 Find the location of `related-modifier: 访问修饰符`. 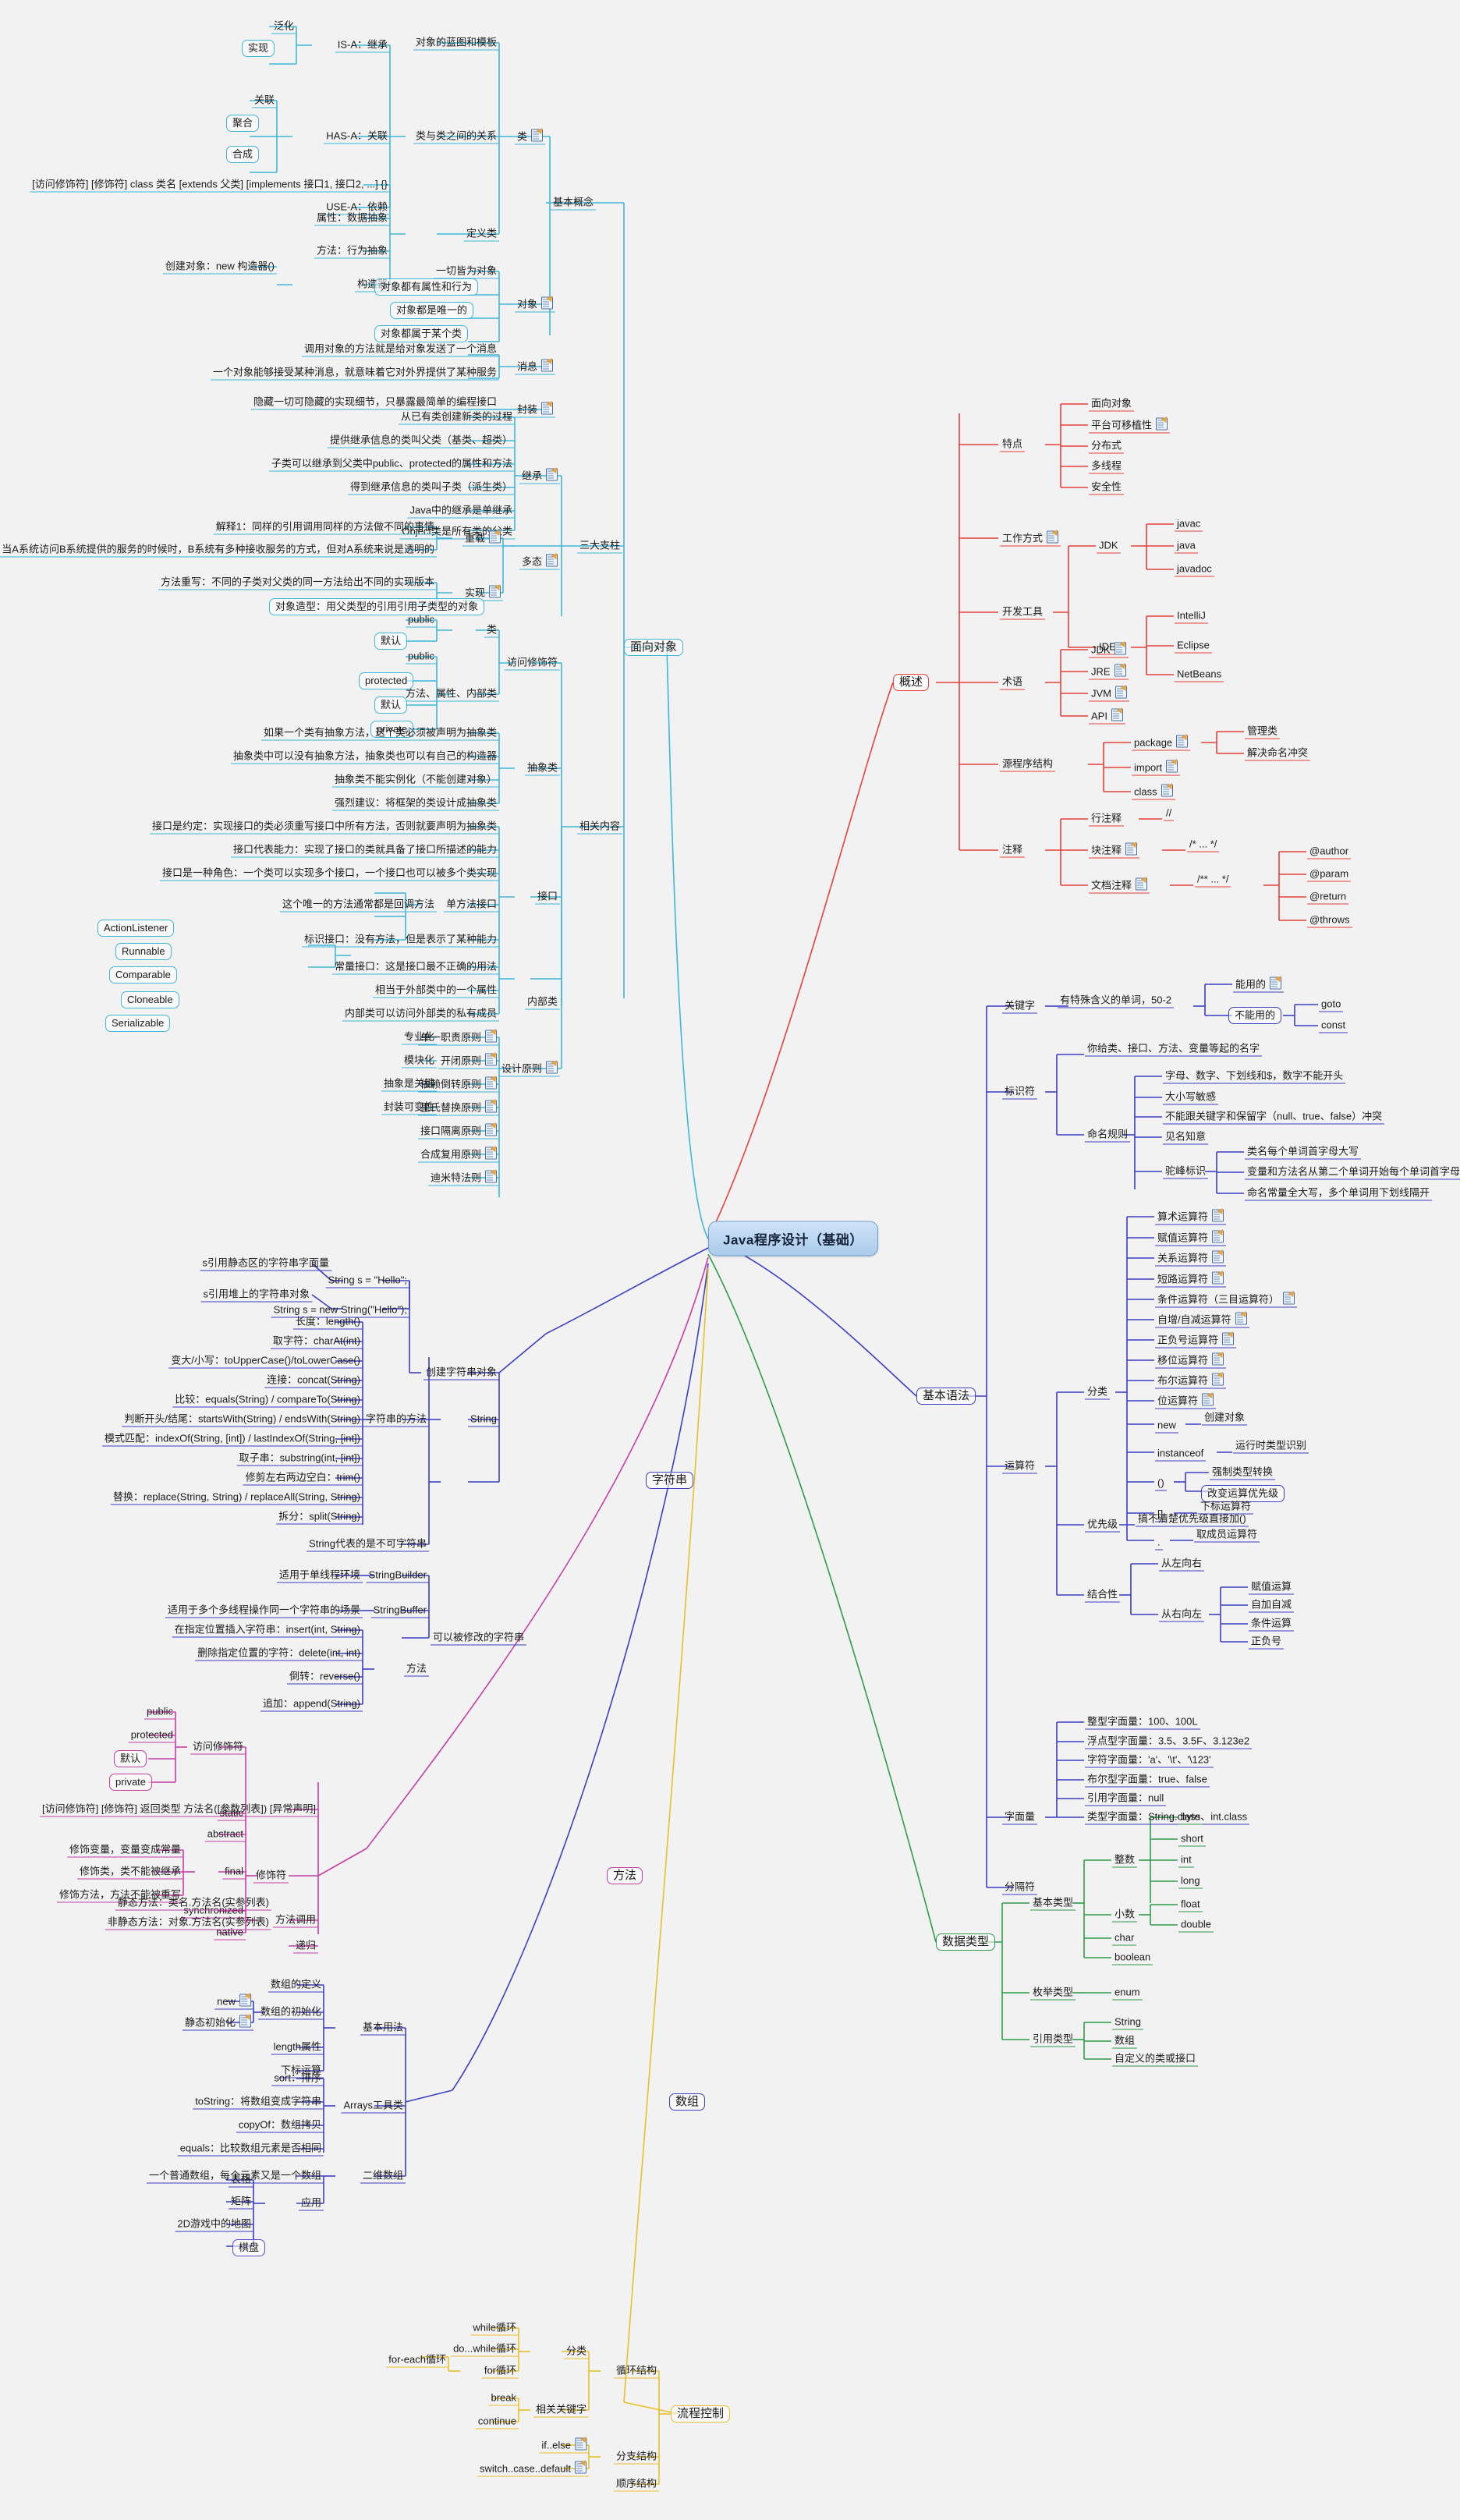

related-modifier: 访问修饰符 is located at coordinates (532, 663).